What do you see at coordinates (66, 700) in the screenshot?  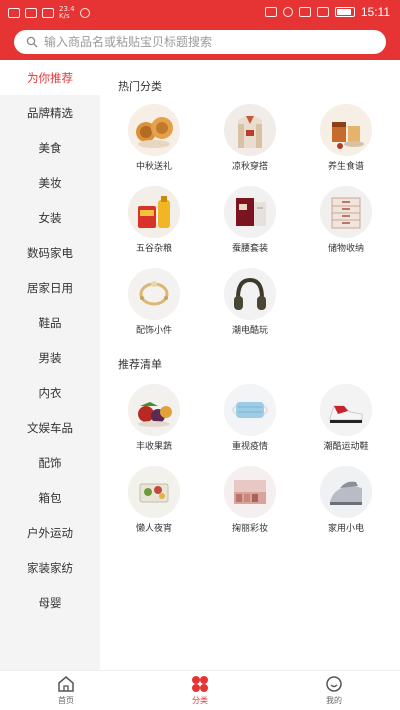 I see `nav-home-label: 首页` at bounding box center [66, 700].